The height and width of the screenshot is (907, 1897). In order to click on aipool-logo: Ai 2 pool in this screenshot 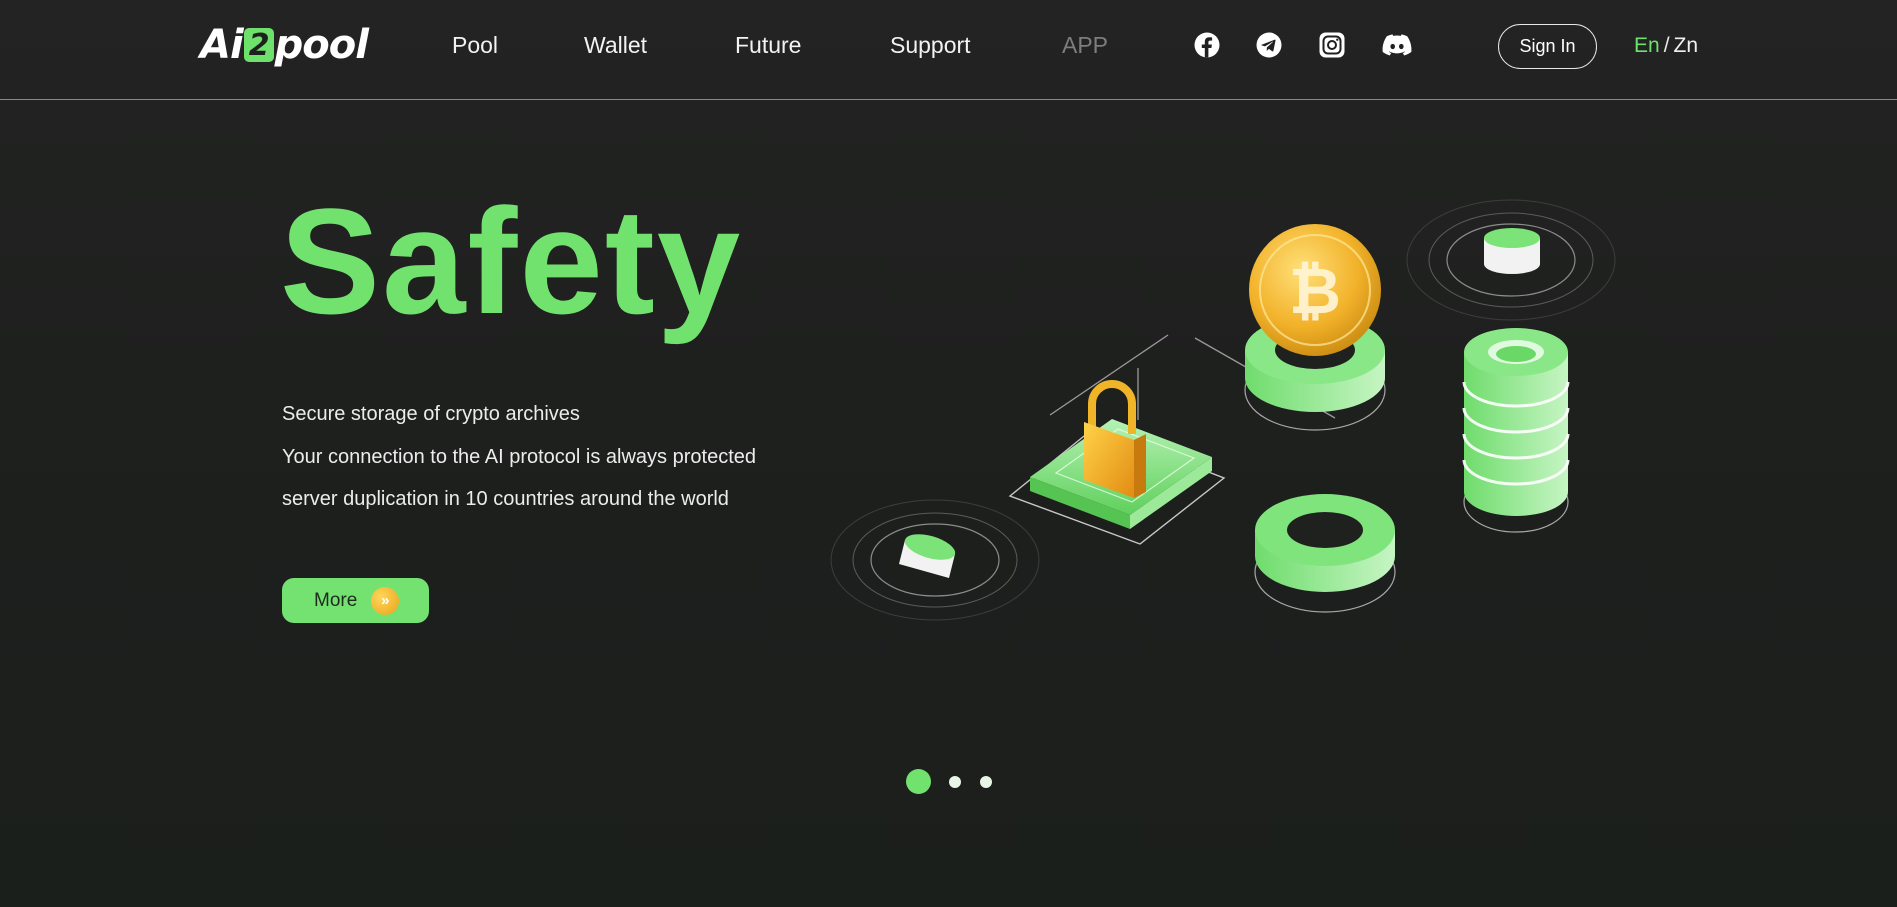, I will do `click(284, 45)`.